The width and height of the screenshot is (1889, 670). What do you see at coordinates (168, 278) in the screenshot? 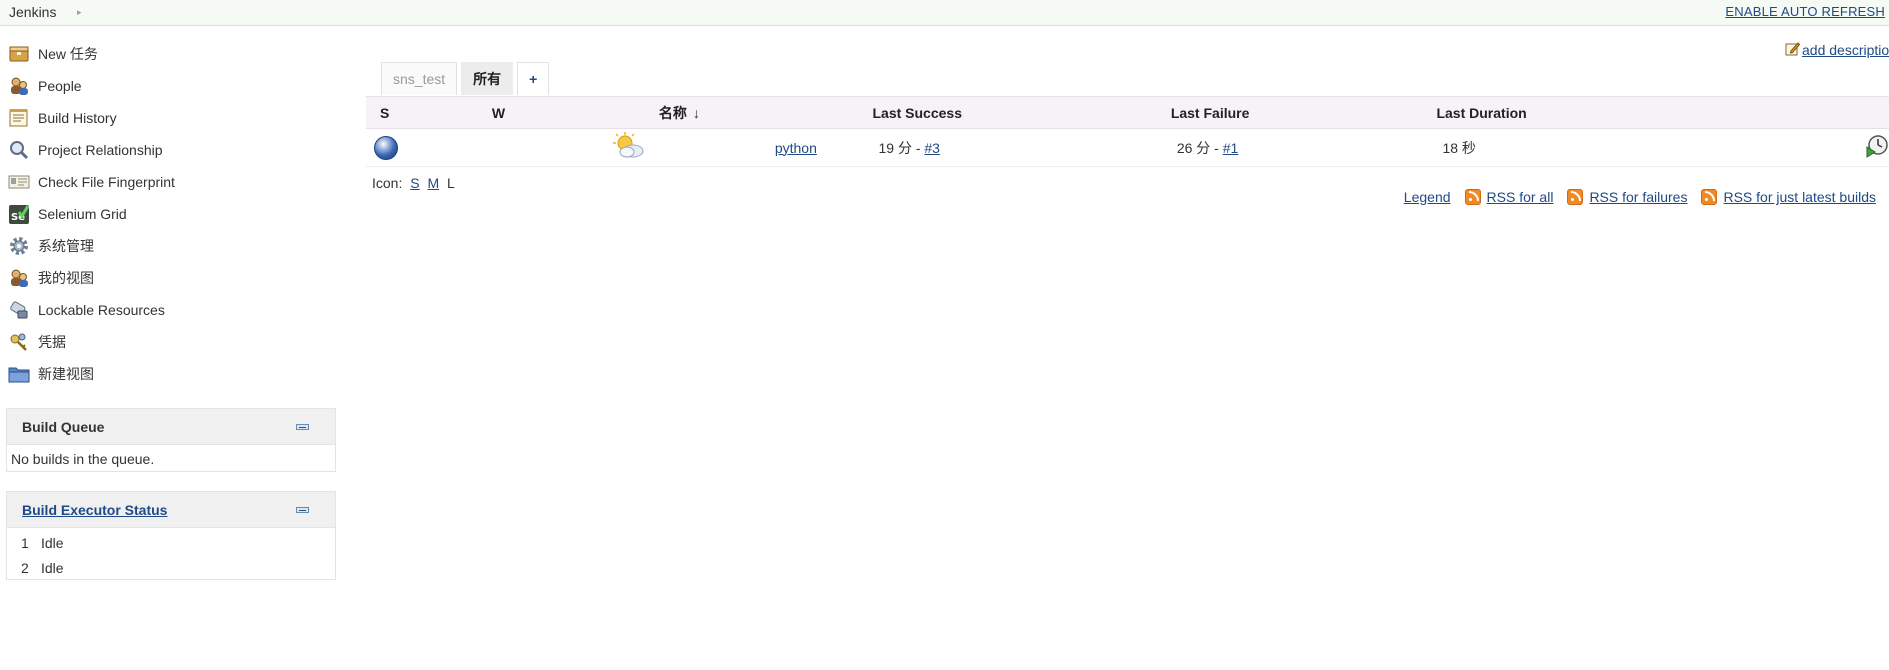
I see `sidebar-item-my-views: 我的视图` at bounding box center [168, 278].